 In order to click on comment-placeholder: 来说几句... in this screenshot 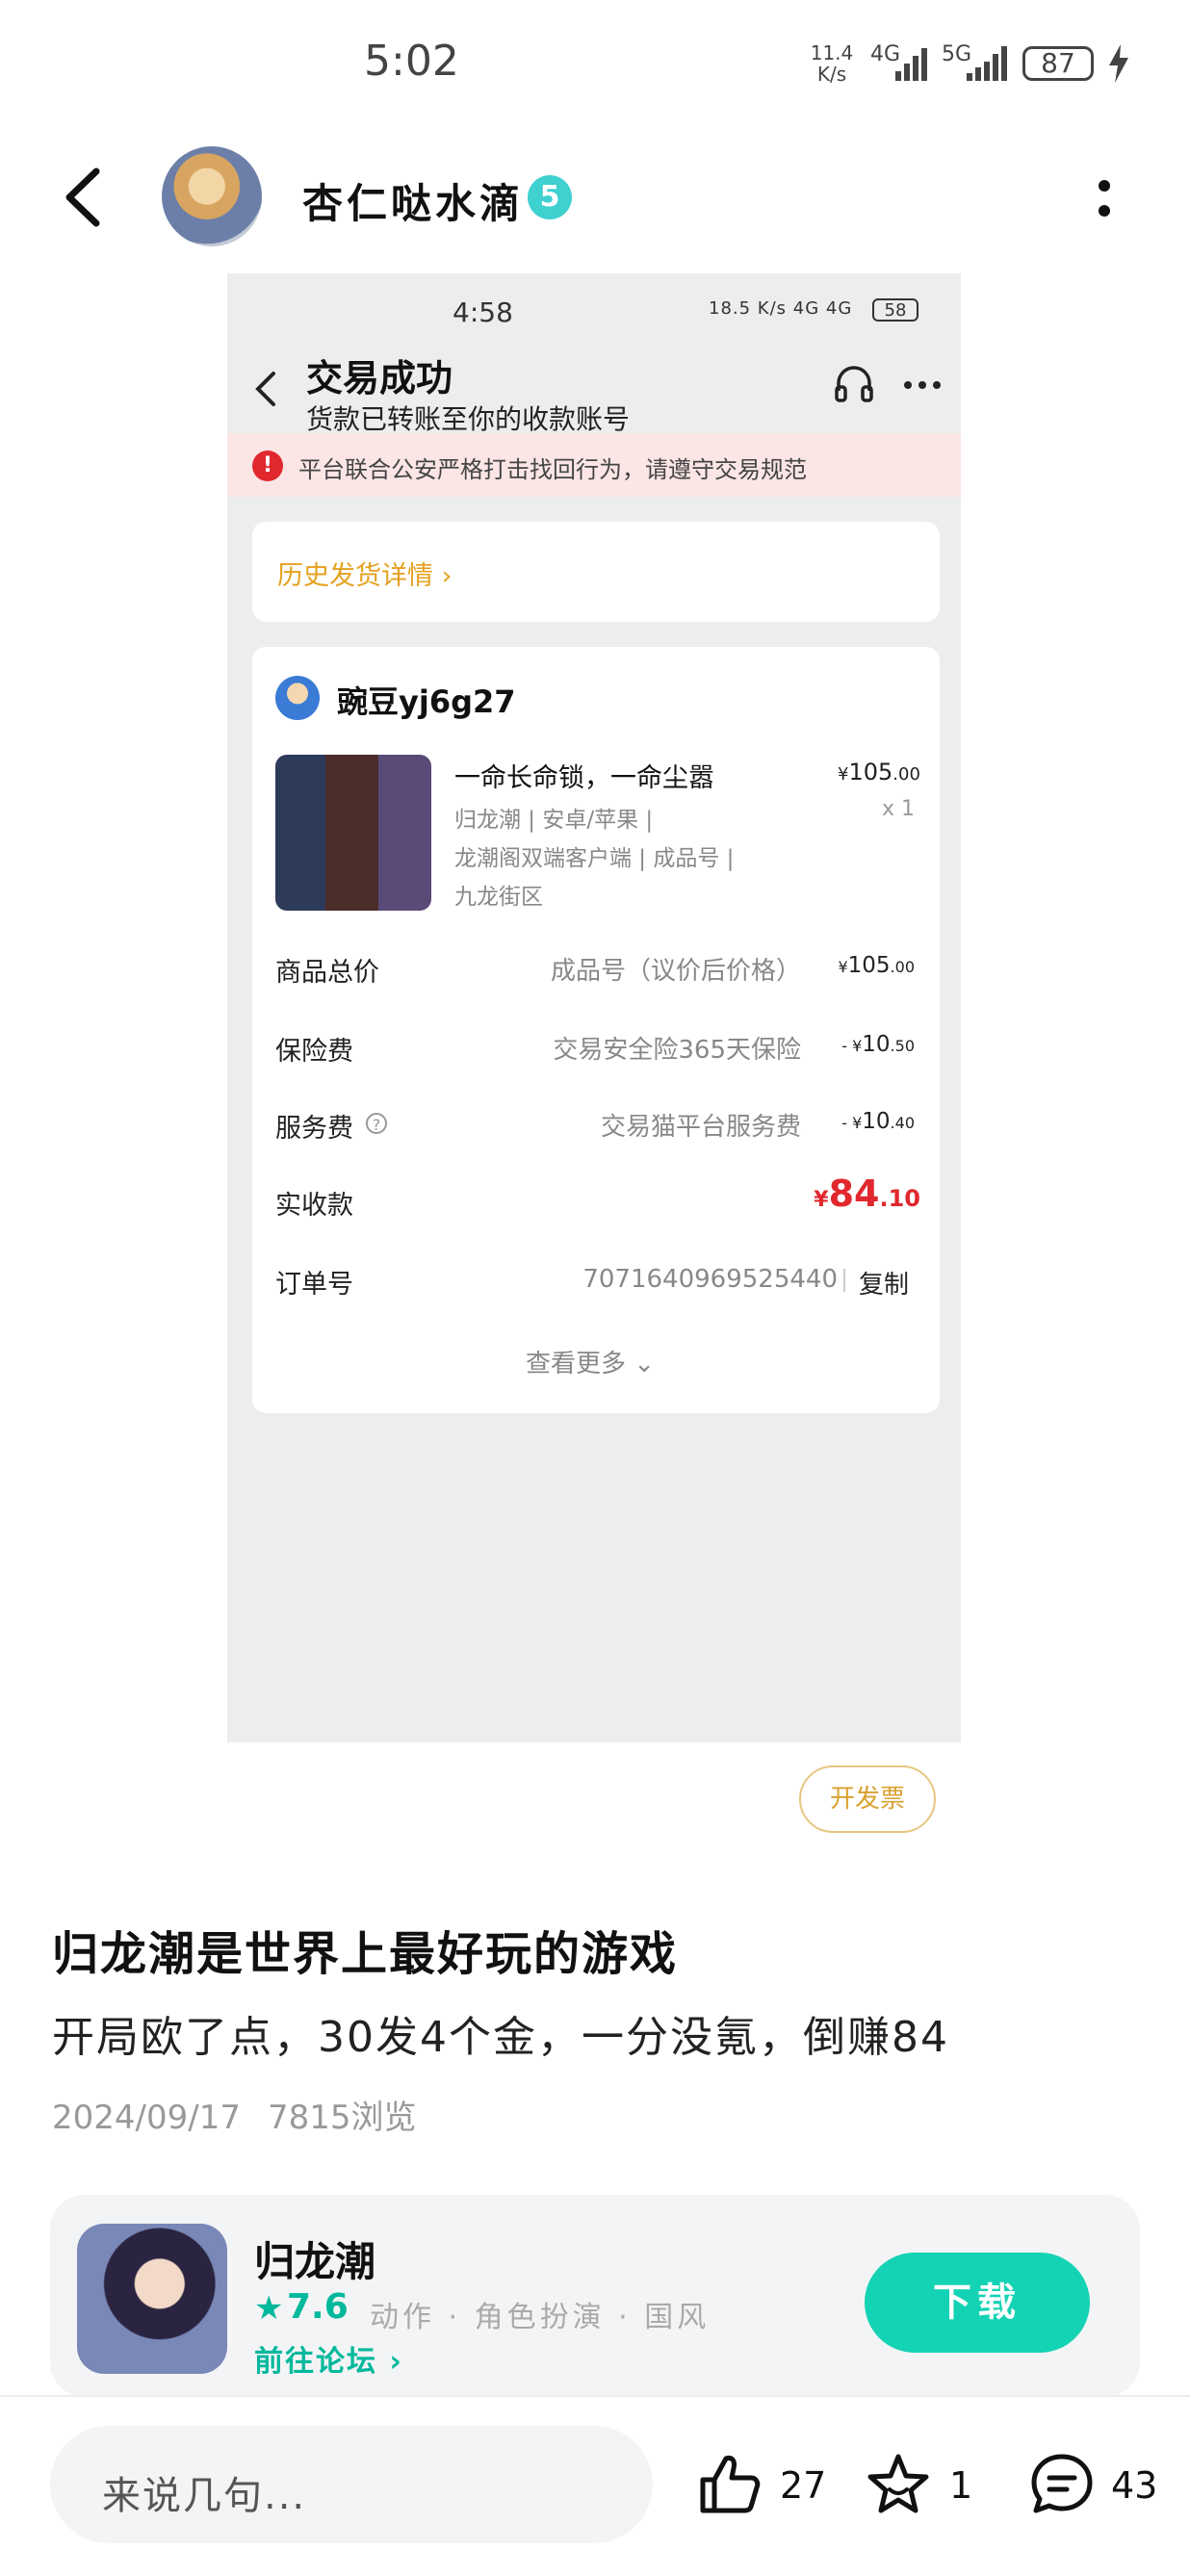, I will do `click(205, 2496)`.